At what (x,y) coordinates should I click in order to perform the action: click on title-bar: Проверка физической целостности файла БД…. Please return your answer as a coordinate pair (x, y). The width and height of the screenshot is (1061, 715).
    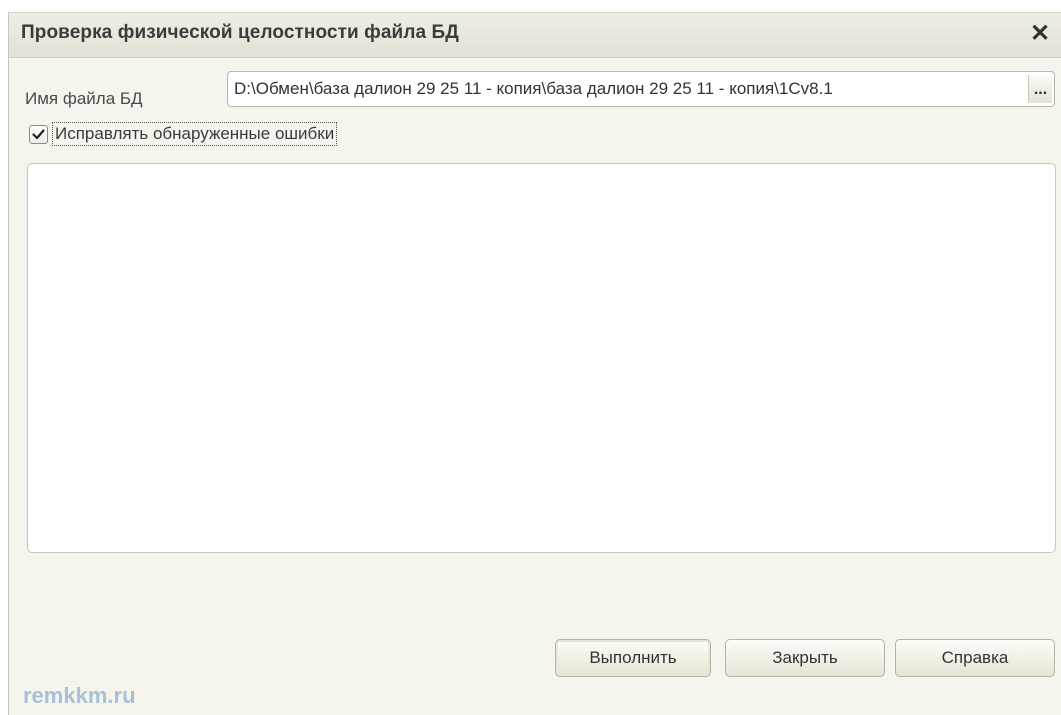
    Looking at the image, I should click on (535, 35).